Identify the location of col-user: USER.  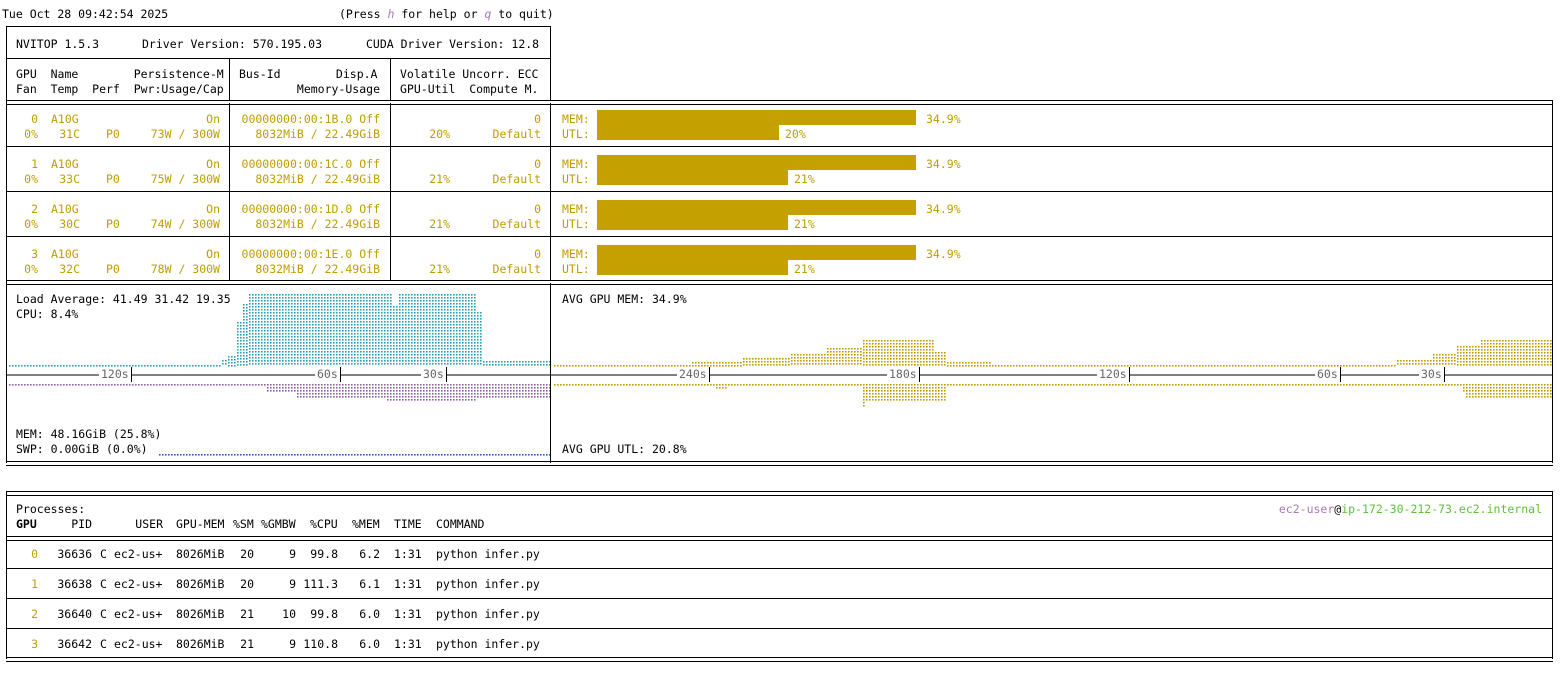
(136, 524).